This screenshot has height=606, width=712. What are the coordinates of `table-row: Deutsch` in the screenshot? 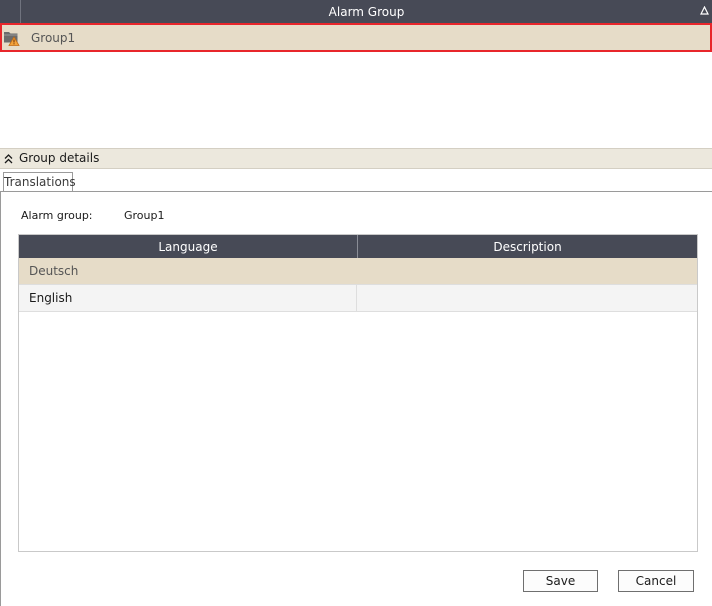 It's located at (358, 271).